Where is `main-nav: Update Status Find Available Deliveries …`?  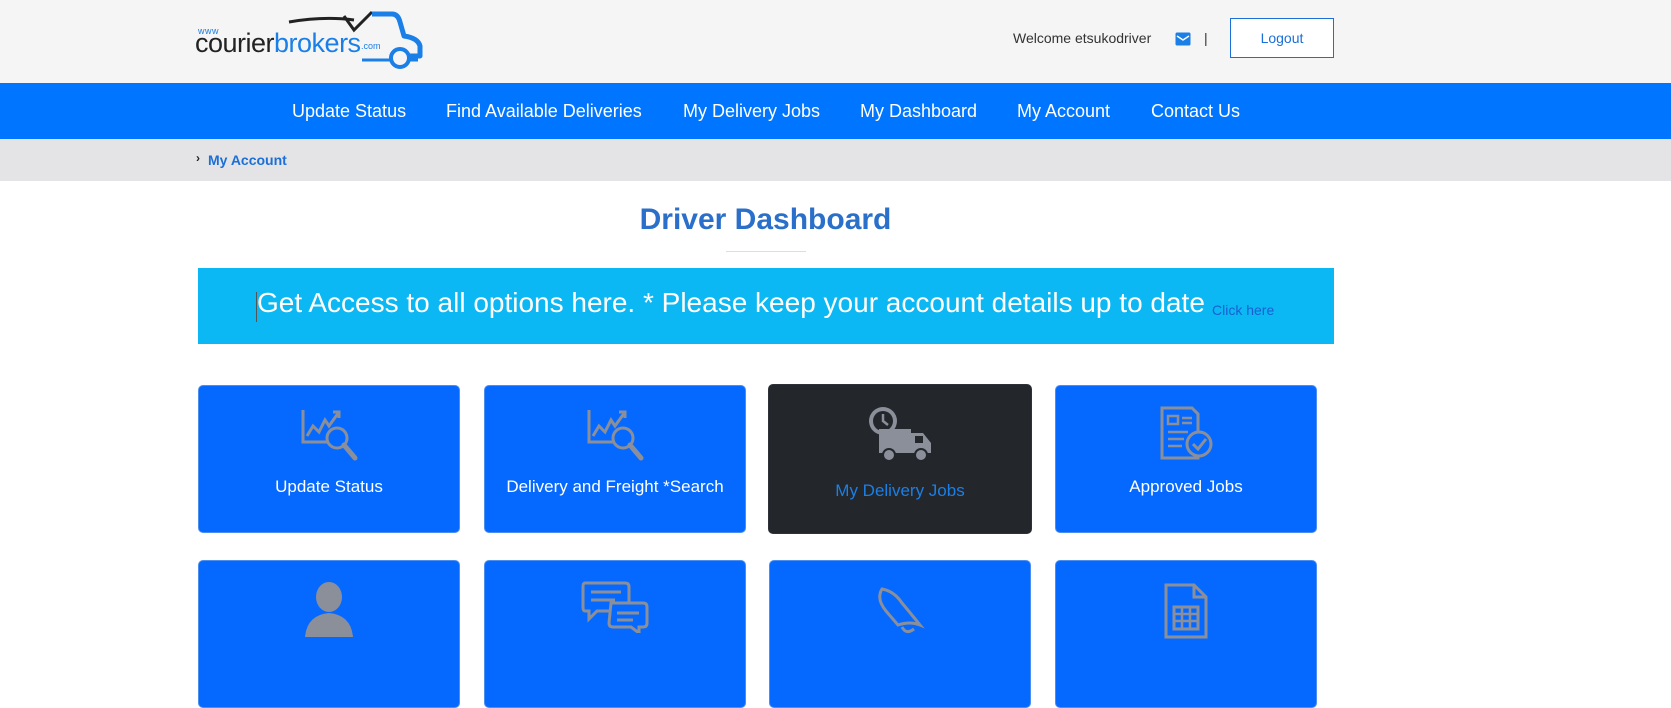
main-nav: Update Status Find Available Deliveries … is located at coordinates (835, 111).